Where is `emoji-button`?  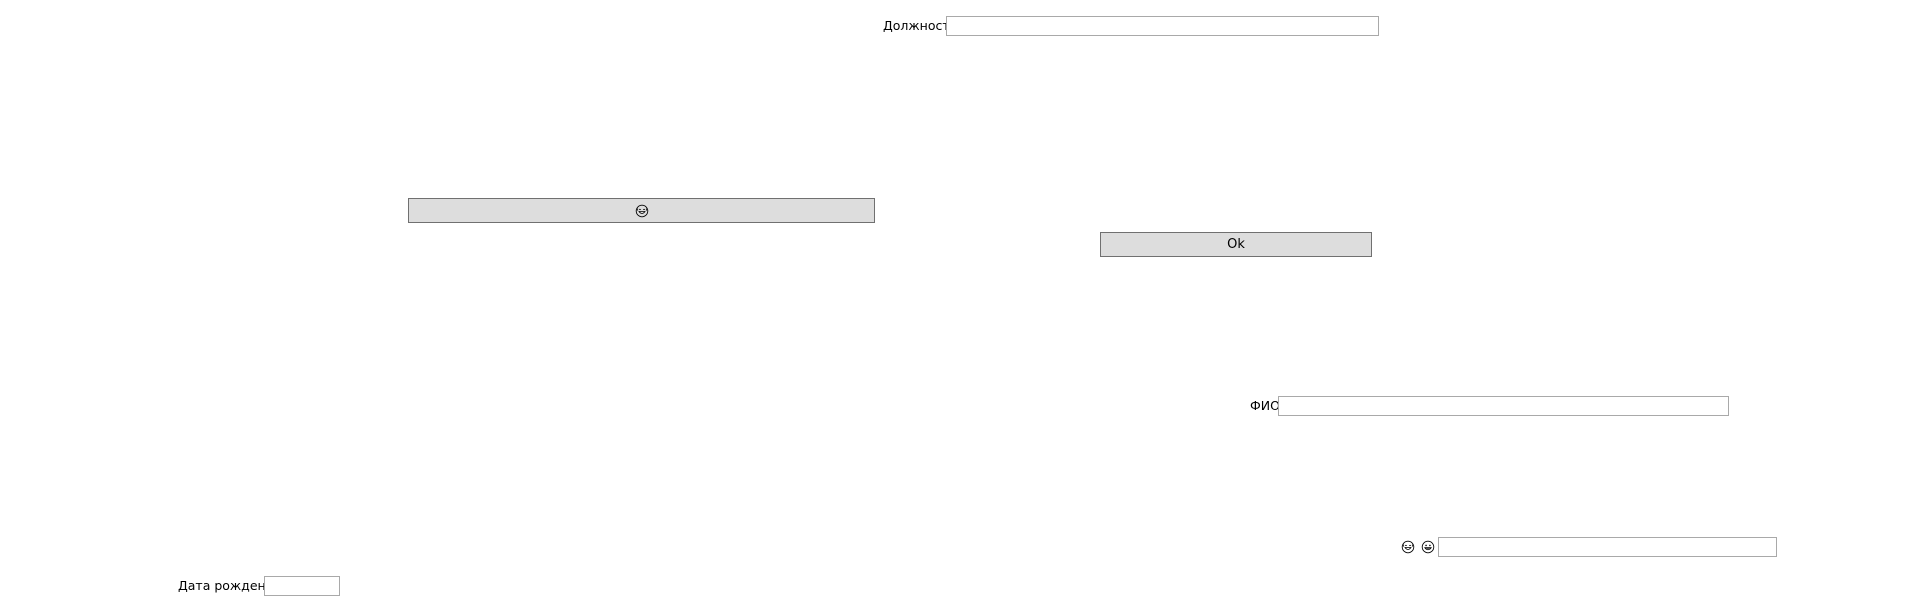 emoji-button is located at coordinates (641, 210).